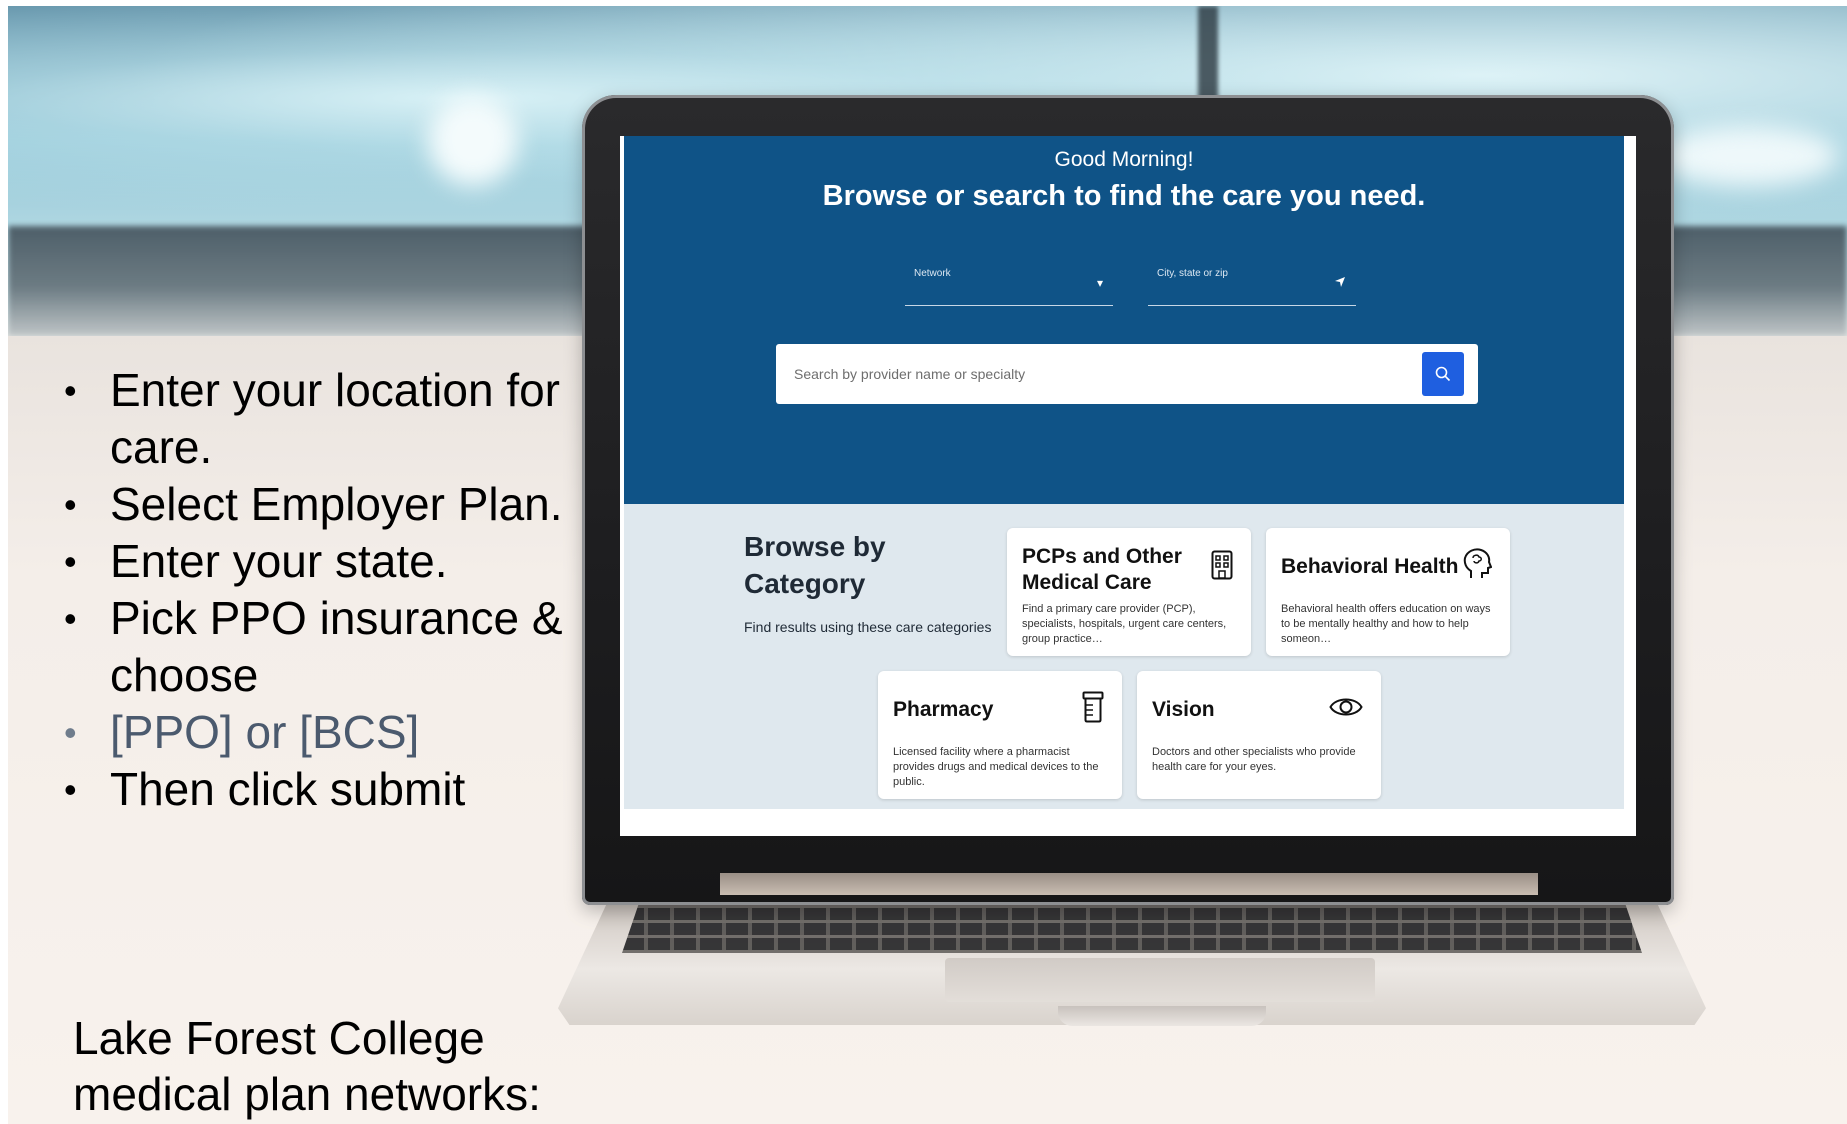 The height and width of the screenshot is (1124, 1847). Describe the element at coordinates (1346, 707) in the screenshot. I see `eye-icon` at that location.